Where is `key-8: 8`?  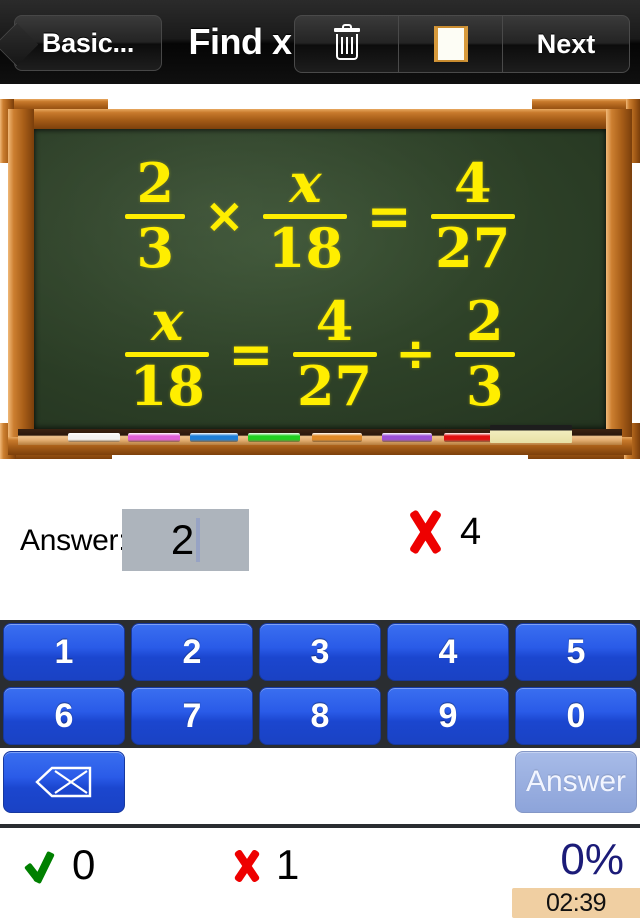 key-8: 8 is located at coordinates (320, 716).